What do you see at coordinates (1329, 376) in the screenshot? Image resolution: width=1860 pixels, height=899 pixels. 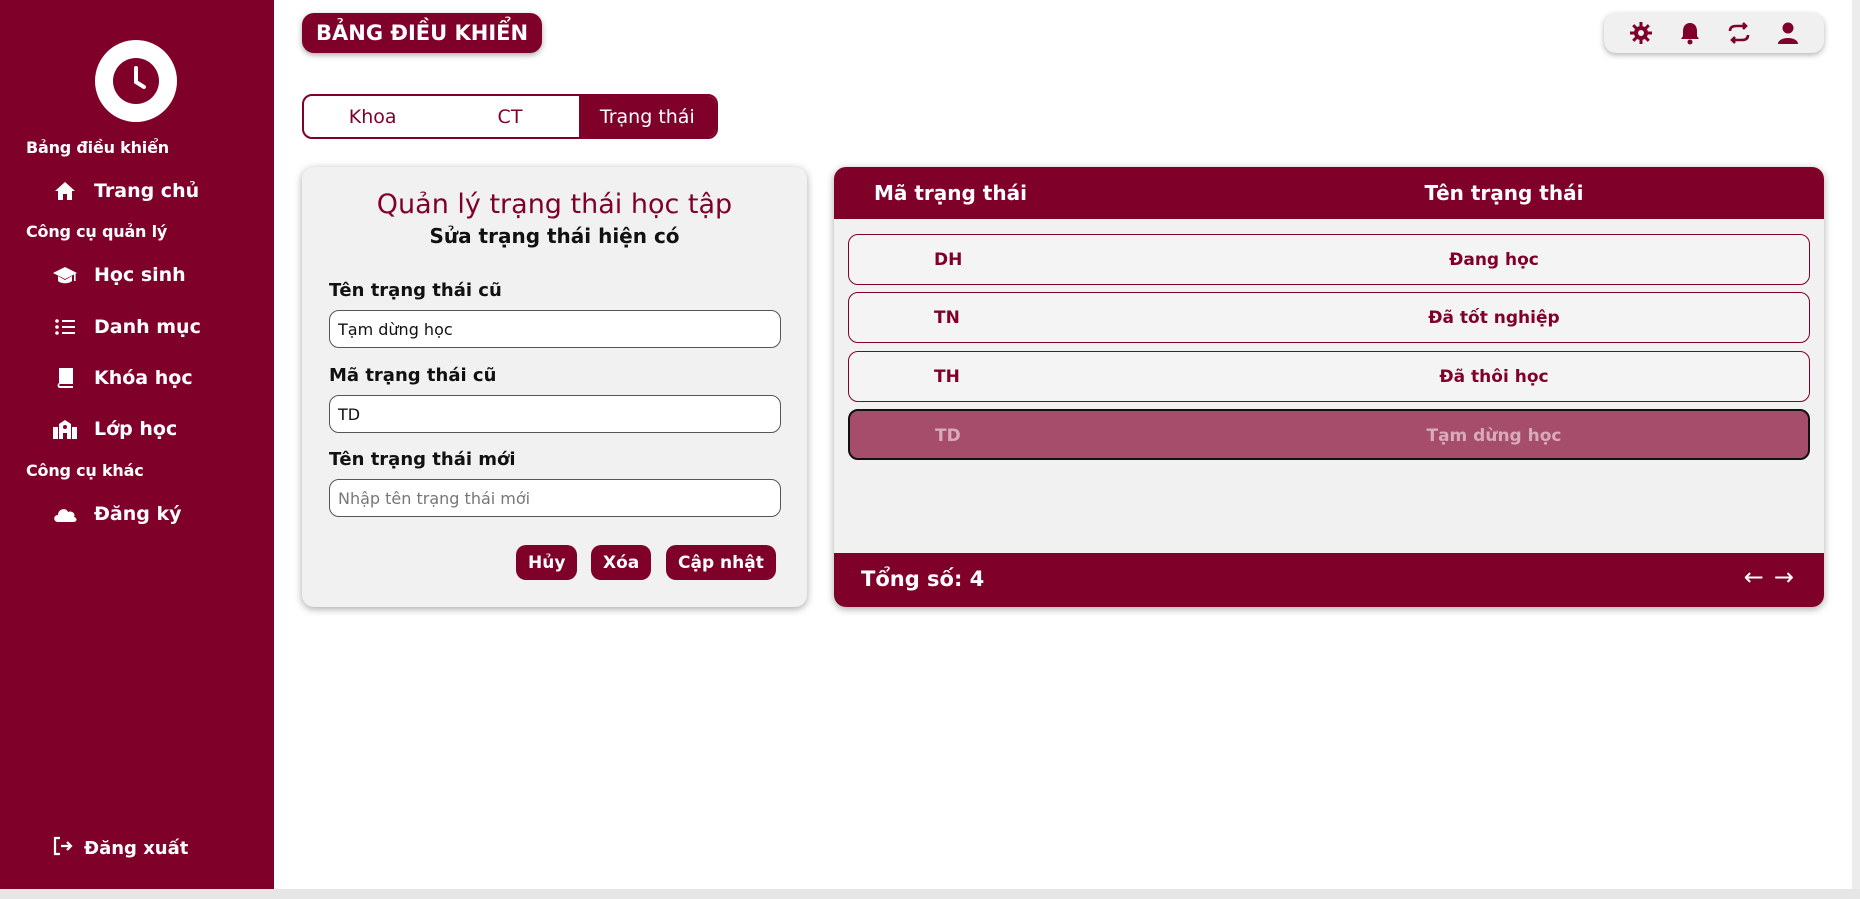 I see `table-row: TH Đã thôi học` at bounding box center [1329, 376].